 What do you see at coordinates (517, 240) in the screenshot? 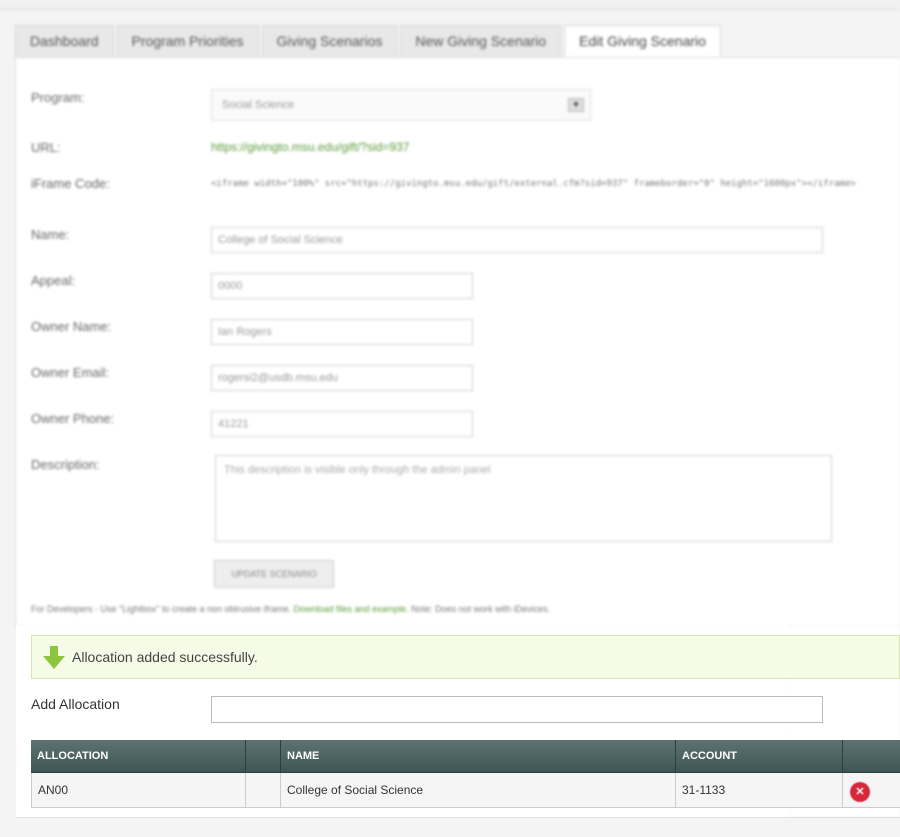
I see `name-field: College of Social Science` at bounding box center [517, 240].